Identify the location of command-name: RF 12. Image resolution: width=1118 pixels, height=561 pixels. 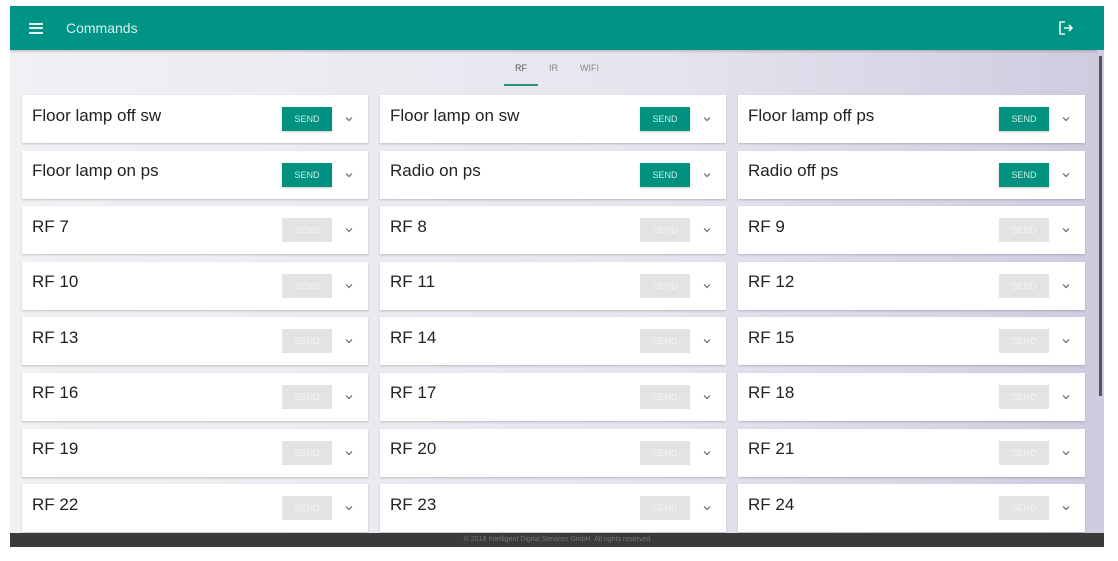
(771, 282).